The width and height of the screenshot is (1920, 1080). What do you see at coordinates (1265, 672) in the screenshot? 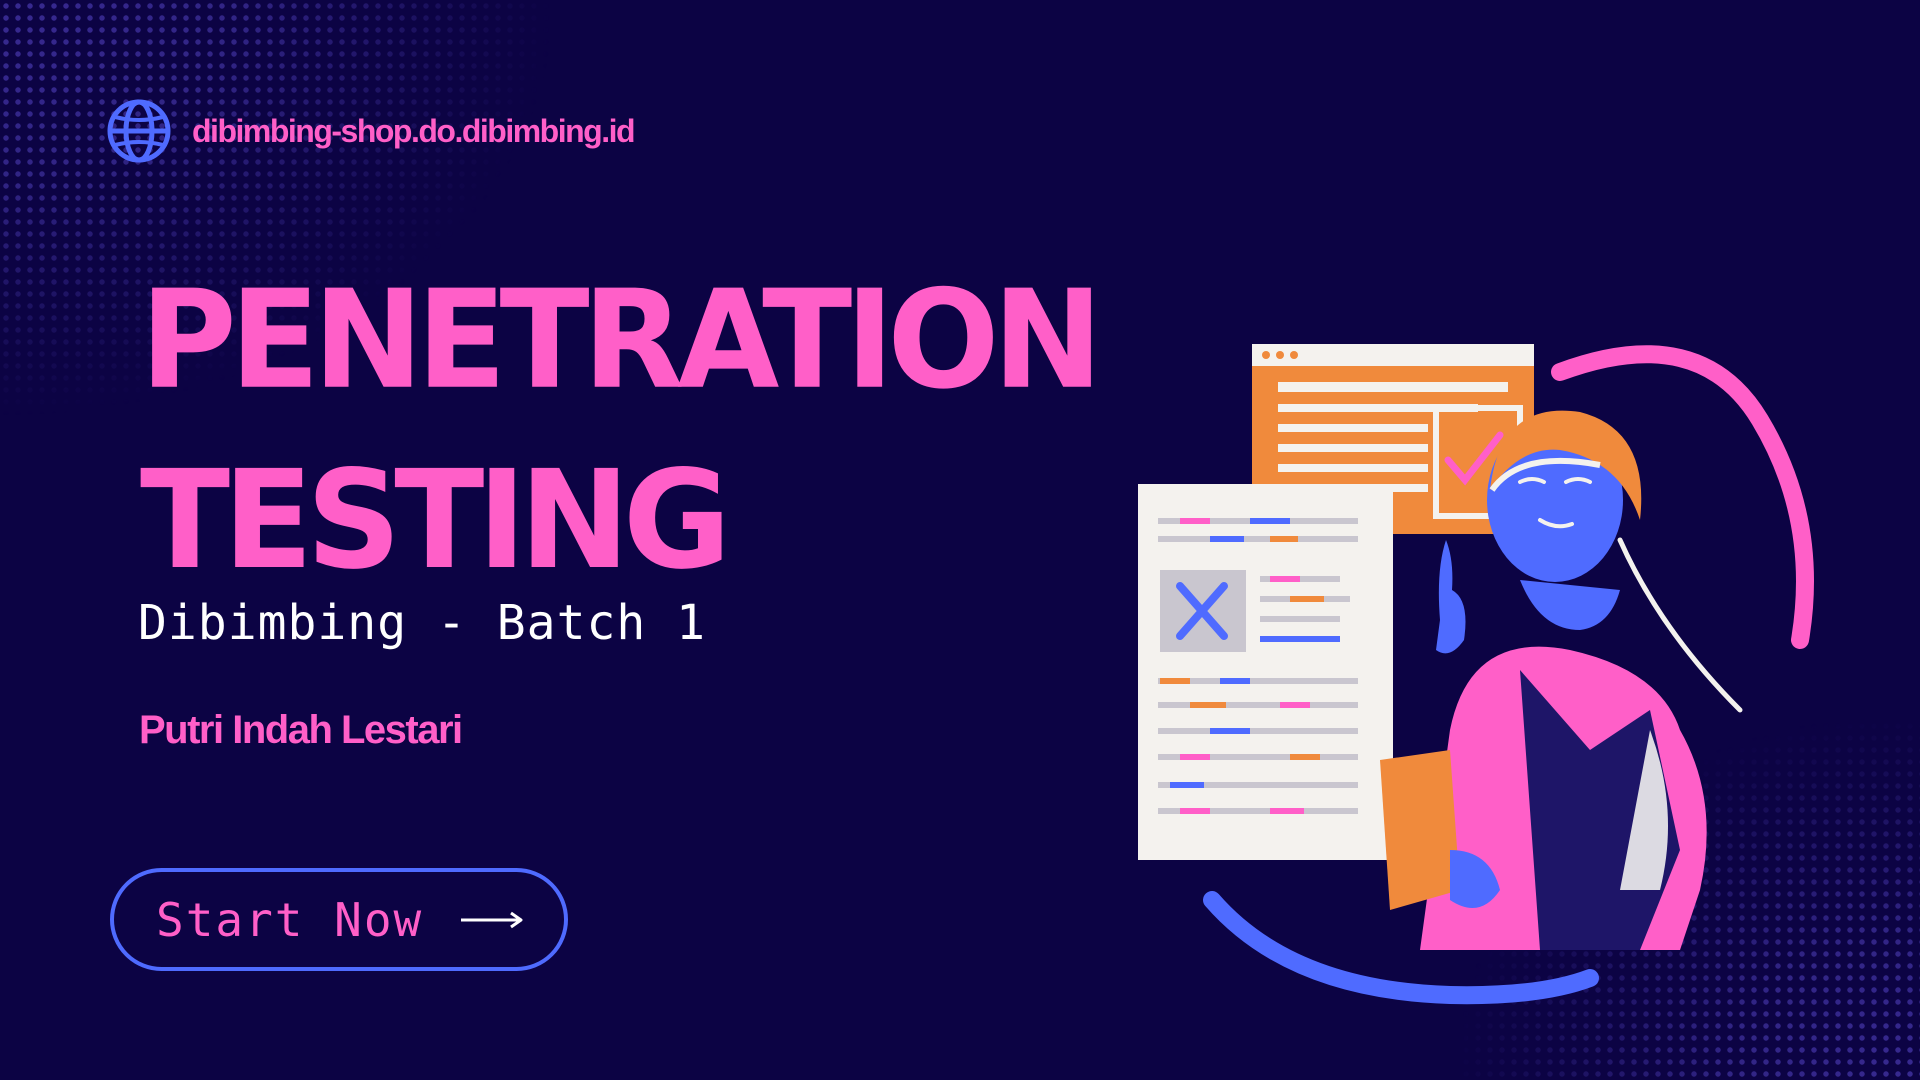
I see `document-page` at bounding box center [1265, 672].